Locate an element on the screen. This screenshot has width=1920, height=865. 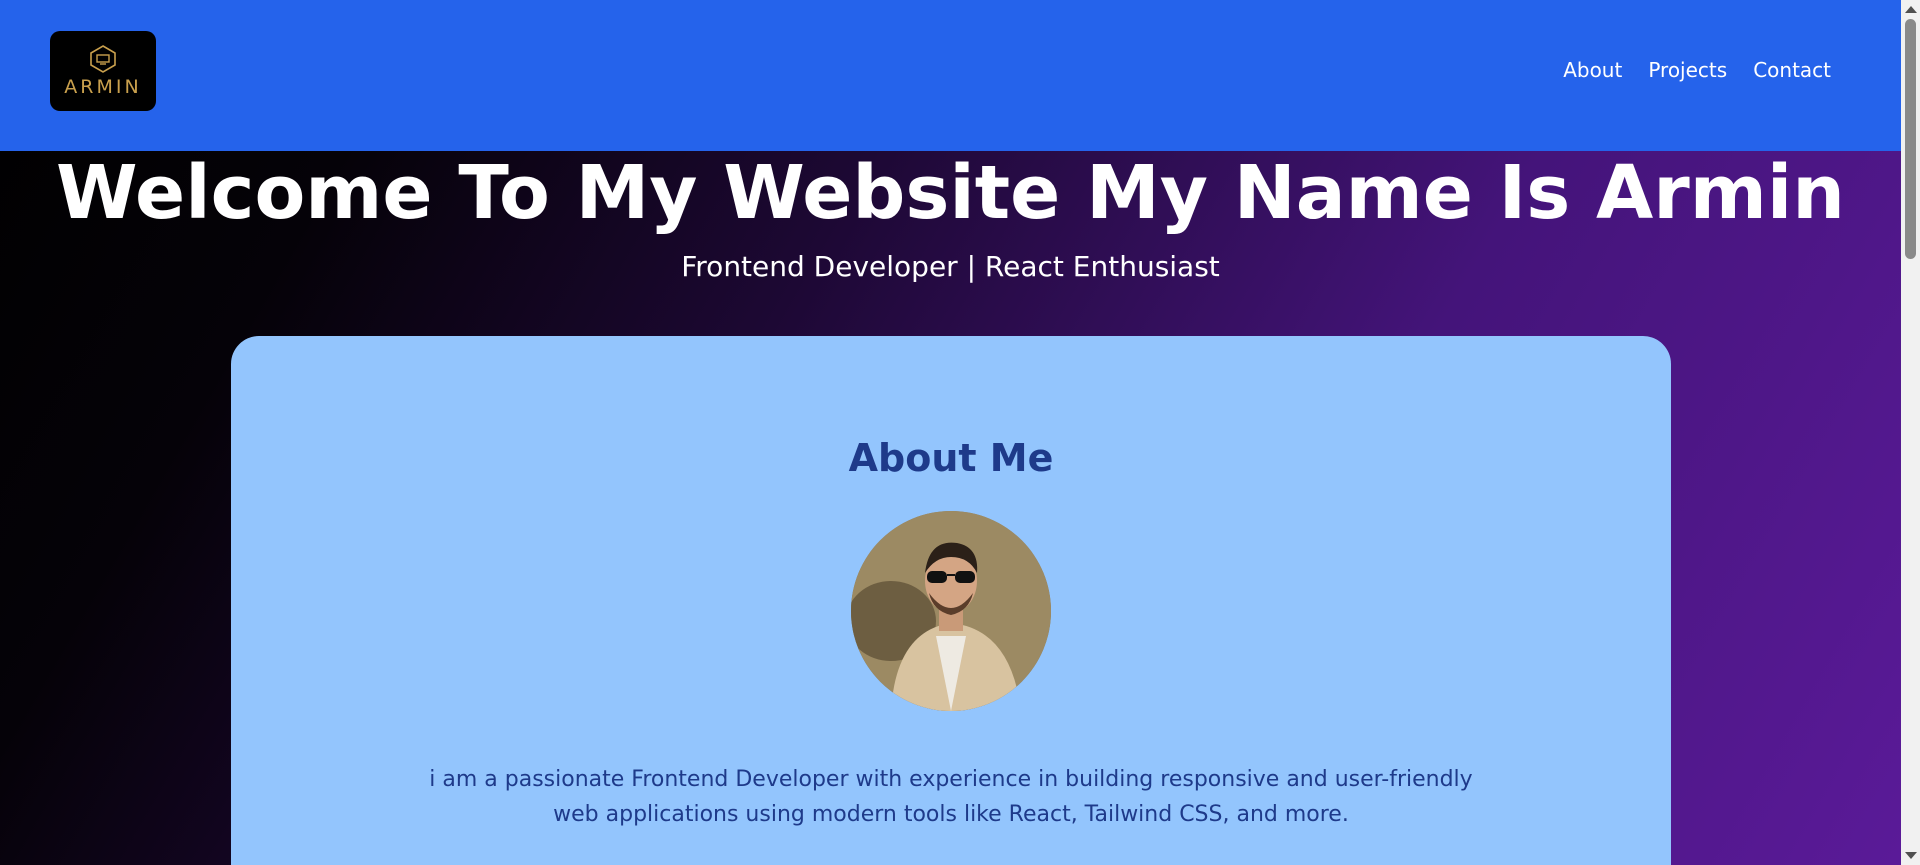
profile-photo-icon is located at coordinates (951, 611).